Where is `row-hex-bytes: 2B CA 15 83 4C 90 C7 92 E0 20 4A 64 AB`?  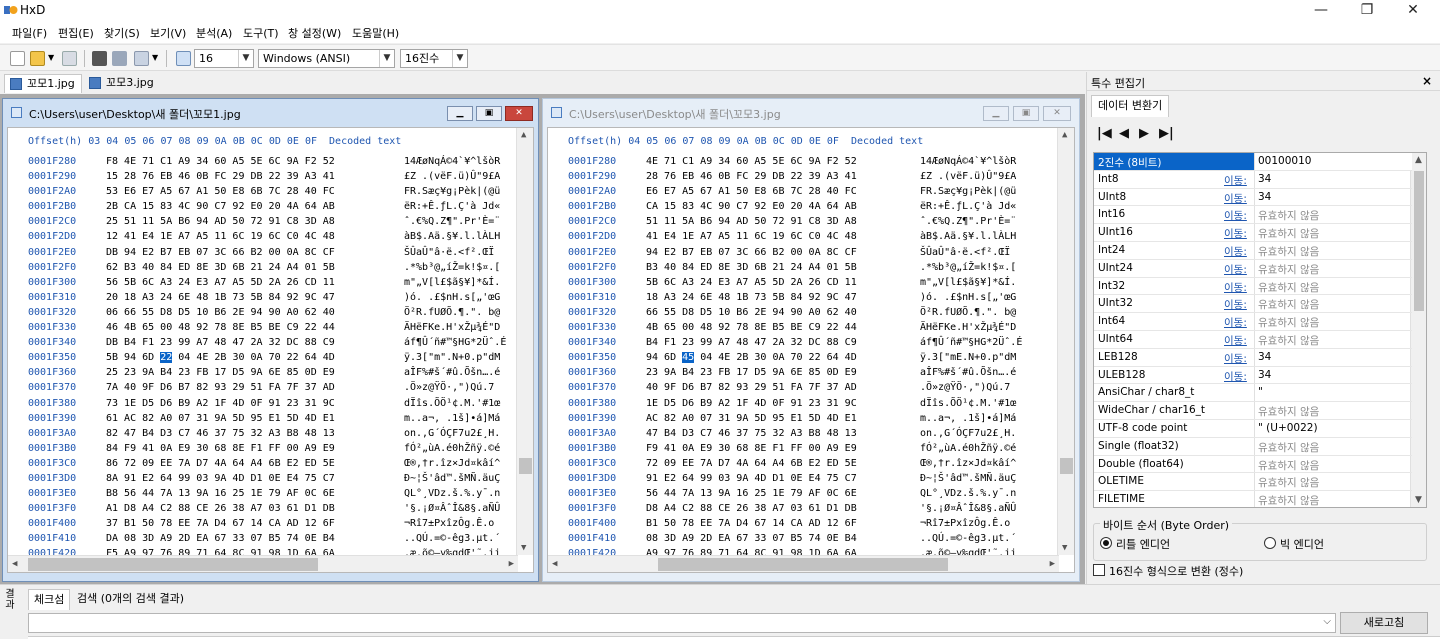 row-hex-bytes: 2B CA 15 83 4C 90 C7 92 E0 20 4A 64 AB is located at coordinates (220, 206).